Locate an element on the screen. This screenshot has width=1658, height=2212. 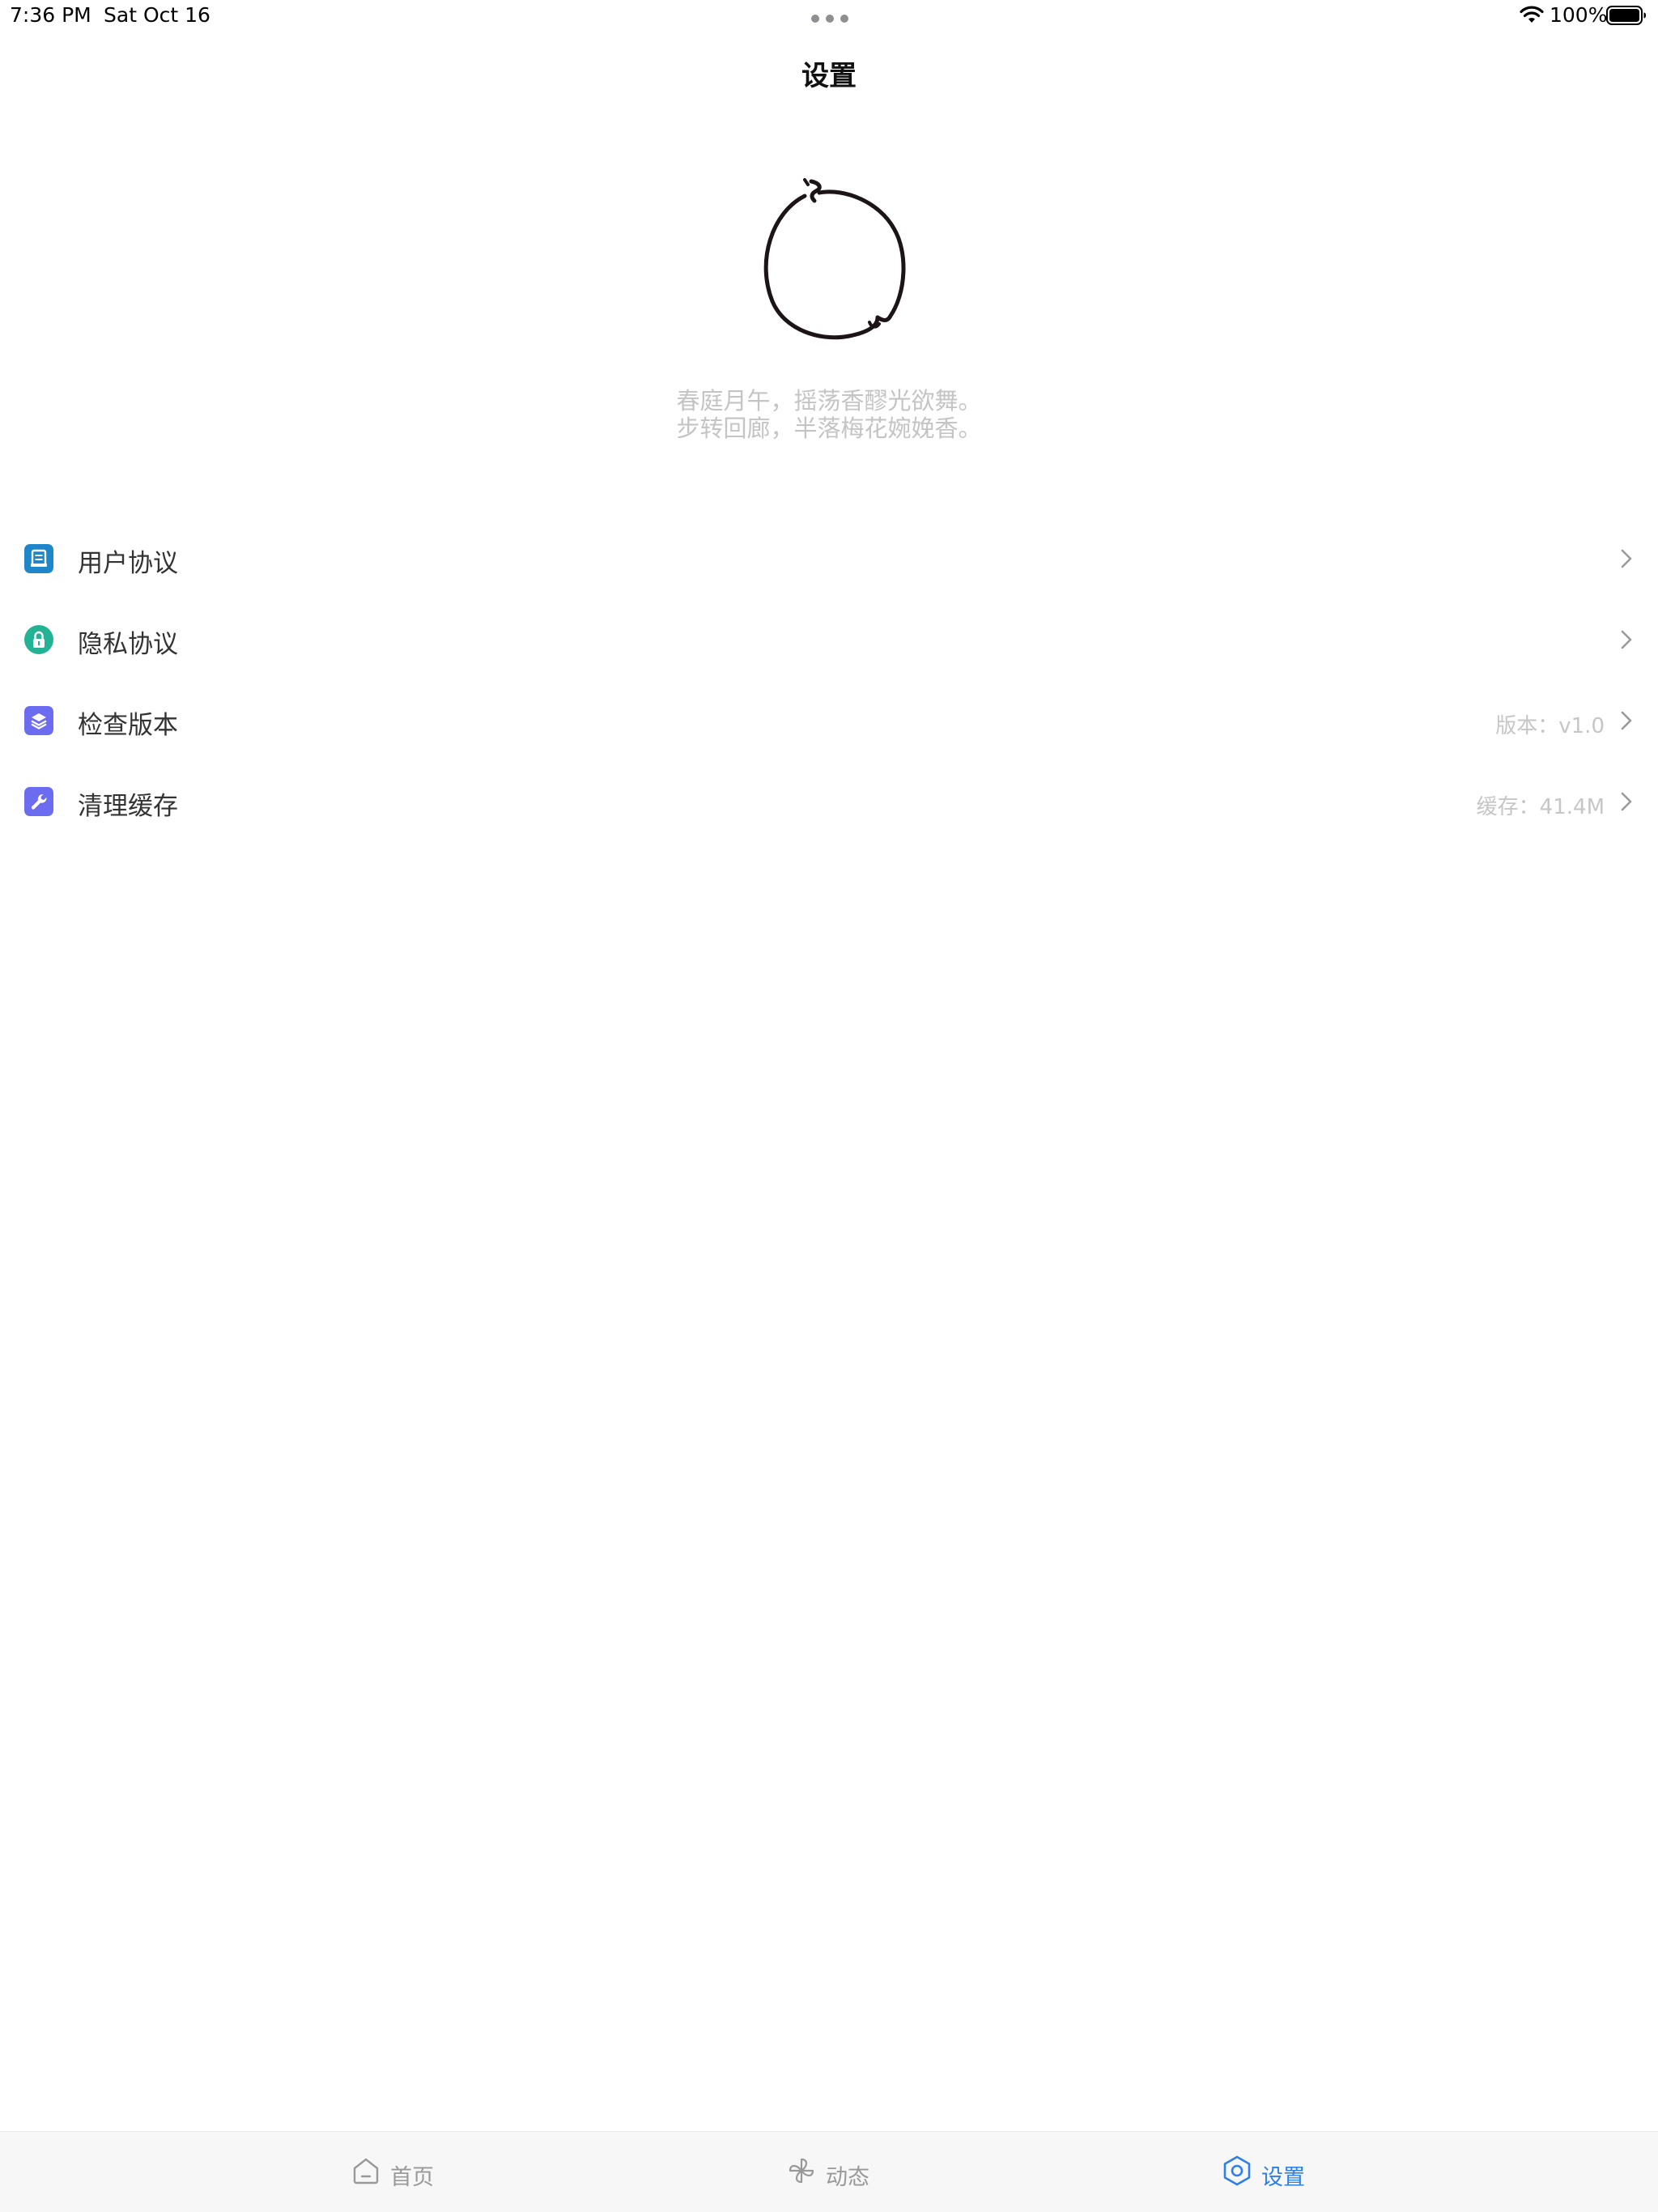
app-logo is located at coordinates (834, 259).